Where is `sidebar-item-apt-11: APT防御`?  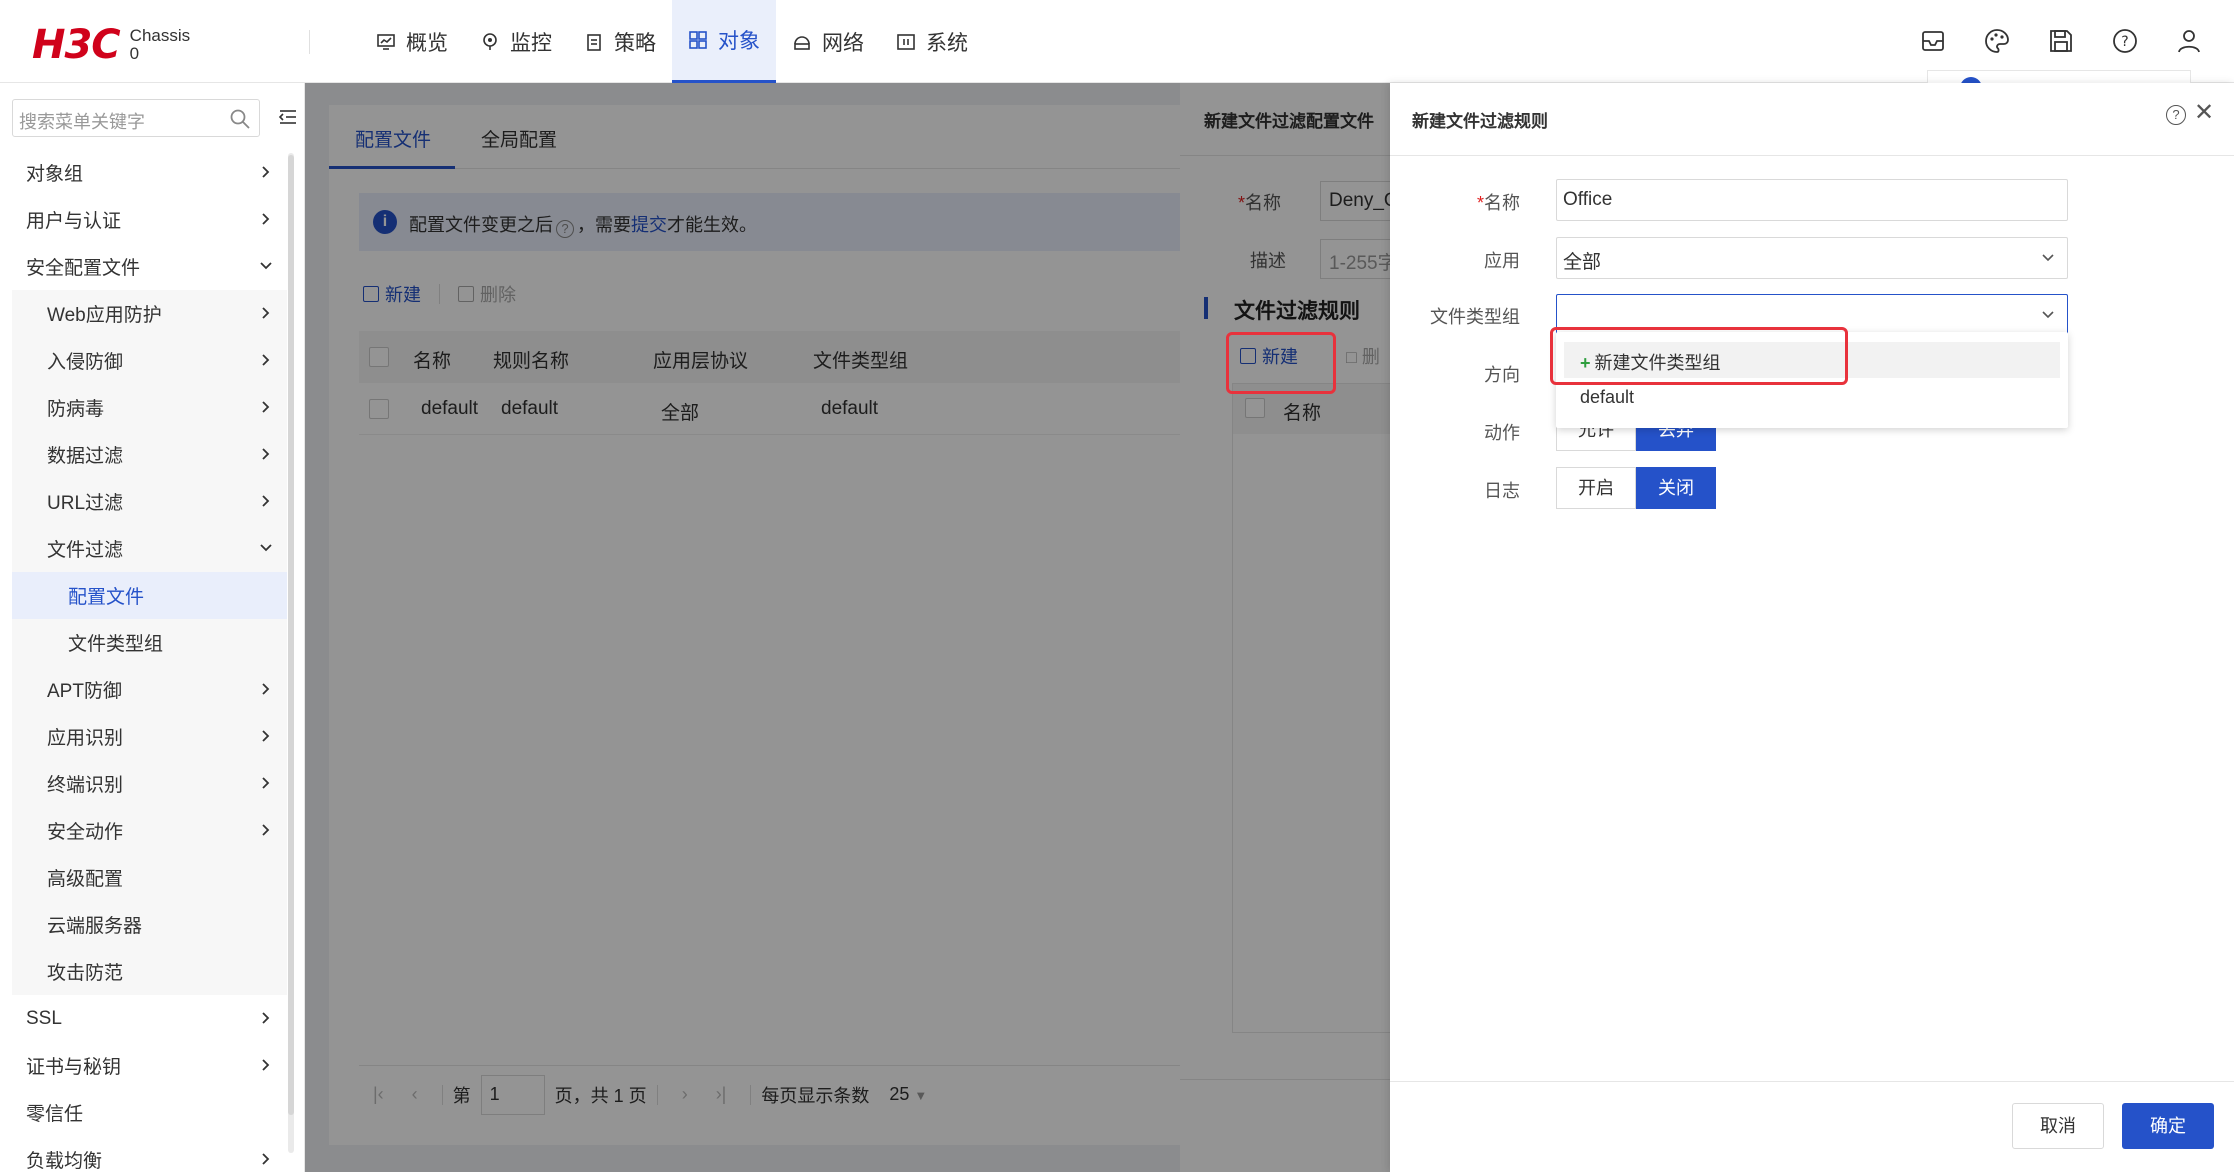 sidebar-item-apt-11: APT防御 is located at coordinates (149, 689).